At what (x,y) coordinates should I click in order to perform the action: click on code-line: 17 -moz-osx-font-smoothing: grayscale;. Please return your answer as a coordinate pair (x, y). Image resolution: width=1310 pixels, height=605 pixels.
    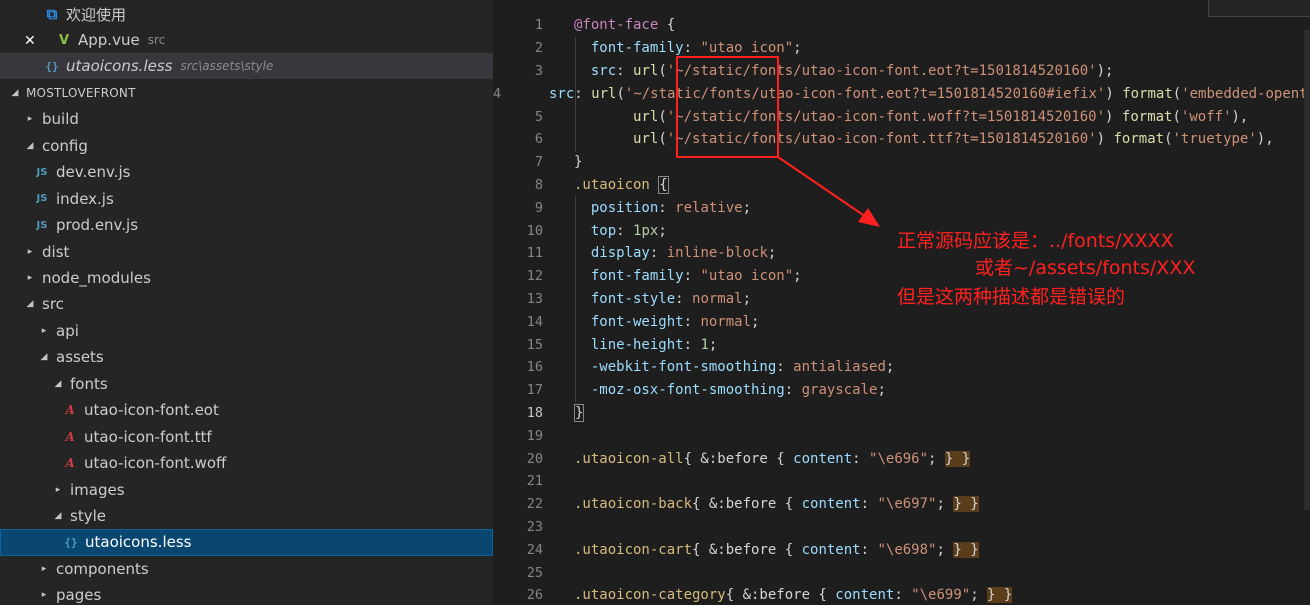
    Looking at the image, I should click on (901, 390).